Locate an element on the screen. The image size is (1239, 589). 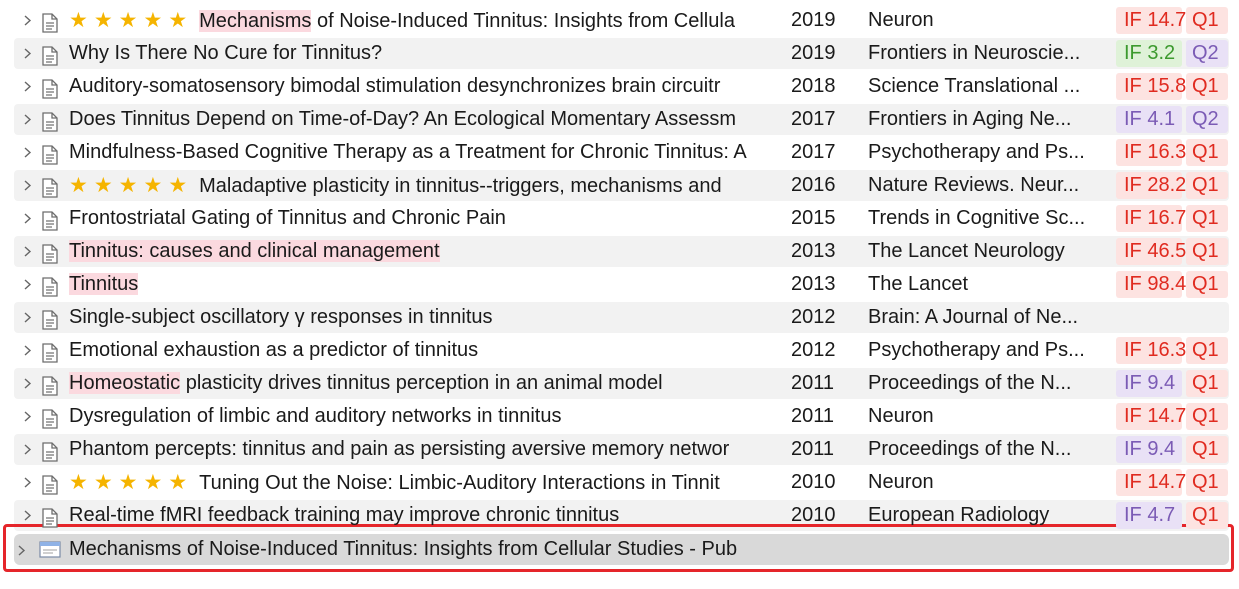
title-highlight: Tinnitus is located at coordinates (104, 284).